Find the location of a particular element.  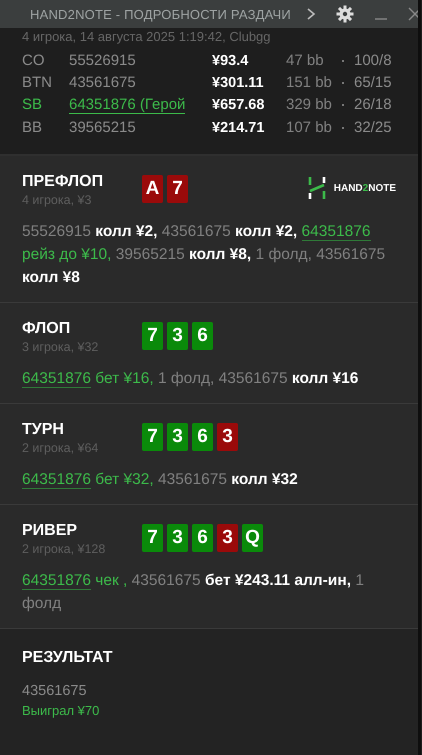

big-blinds: 151 bb is located at coordinates (309, 82).